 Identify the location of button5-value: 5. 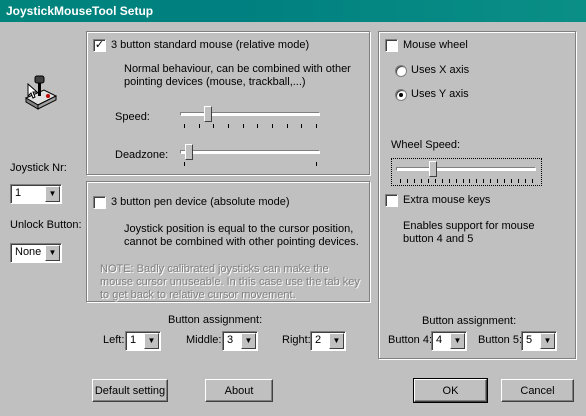
(529, 340).